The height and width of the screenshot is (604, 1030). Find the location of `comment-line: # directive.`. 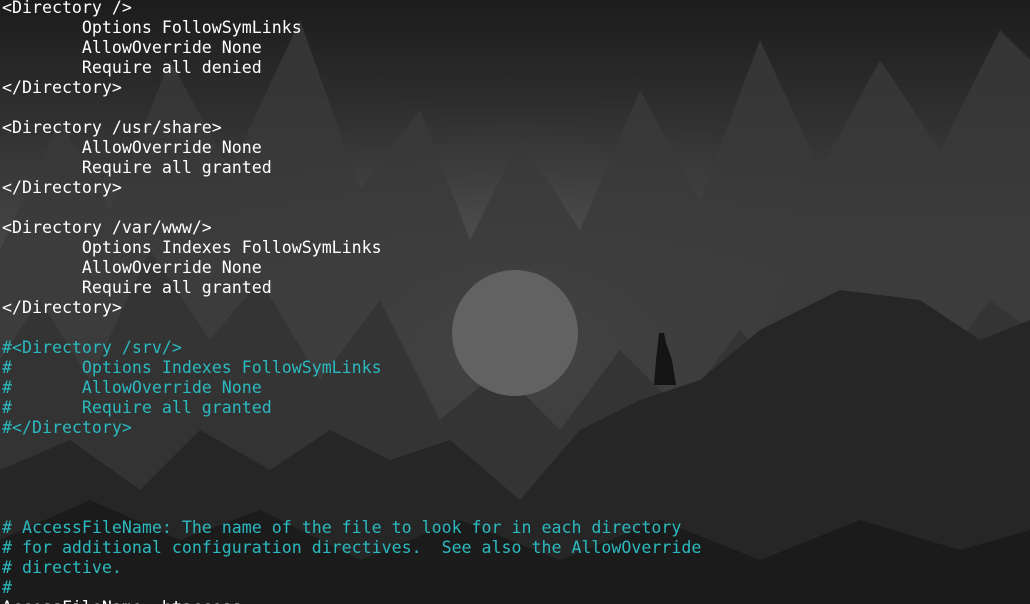

comment-line: # directive. is located at coordinates (62, 567).